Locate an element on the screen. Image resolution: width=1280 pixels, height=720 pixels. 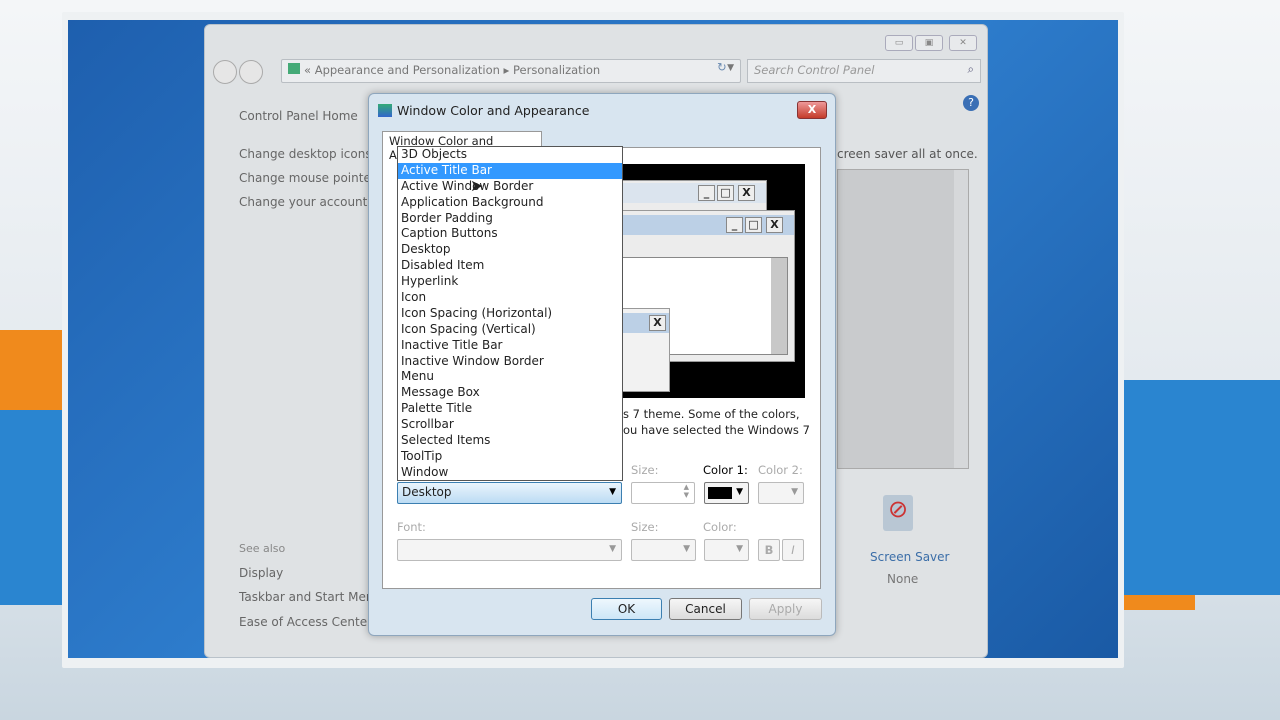
see-also-display: Display is located at coordinates (261, 573).